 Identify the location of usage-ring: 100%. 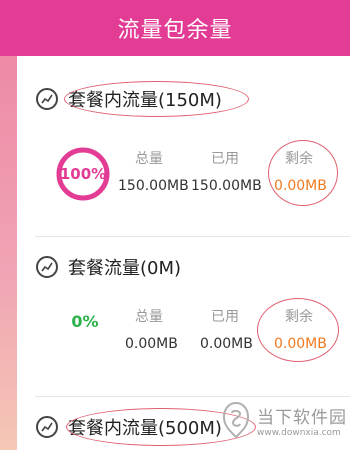
(83, 174).